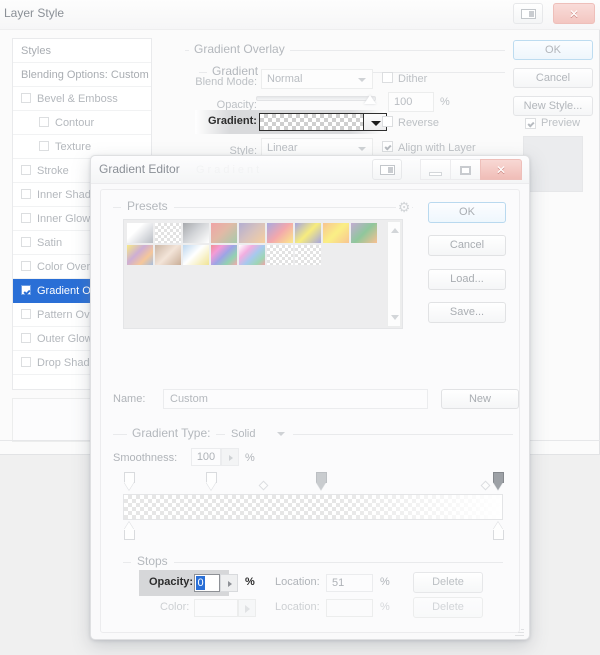  I want to click on color-stop-tip, so click(498, 526).